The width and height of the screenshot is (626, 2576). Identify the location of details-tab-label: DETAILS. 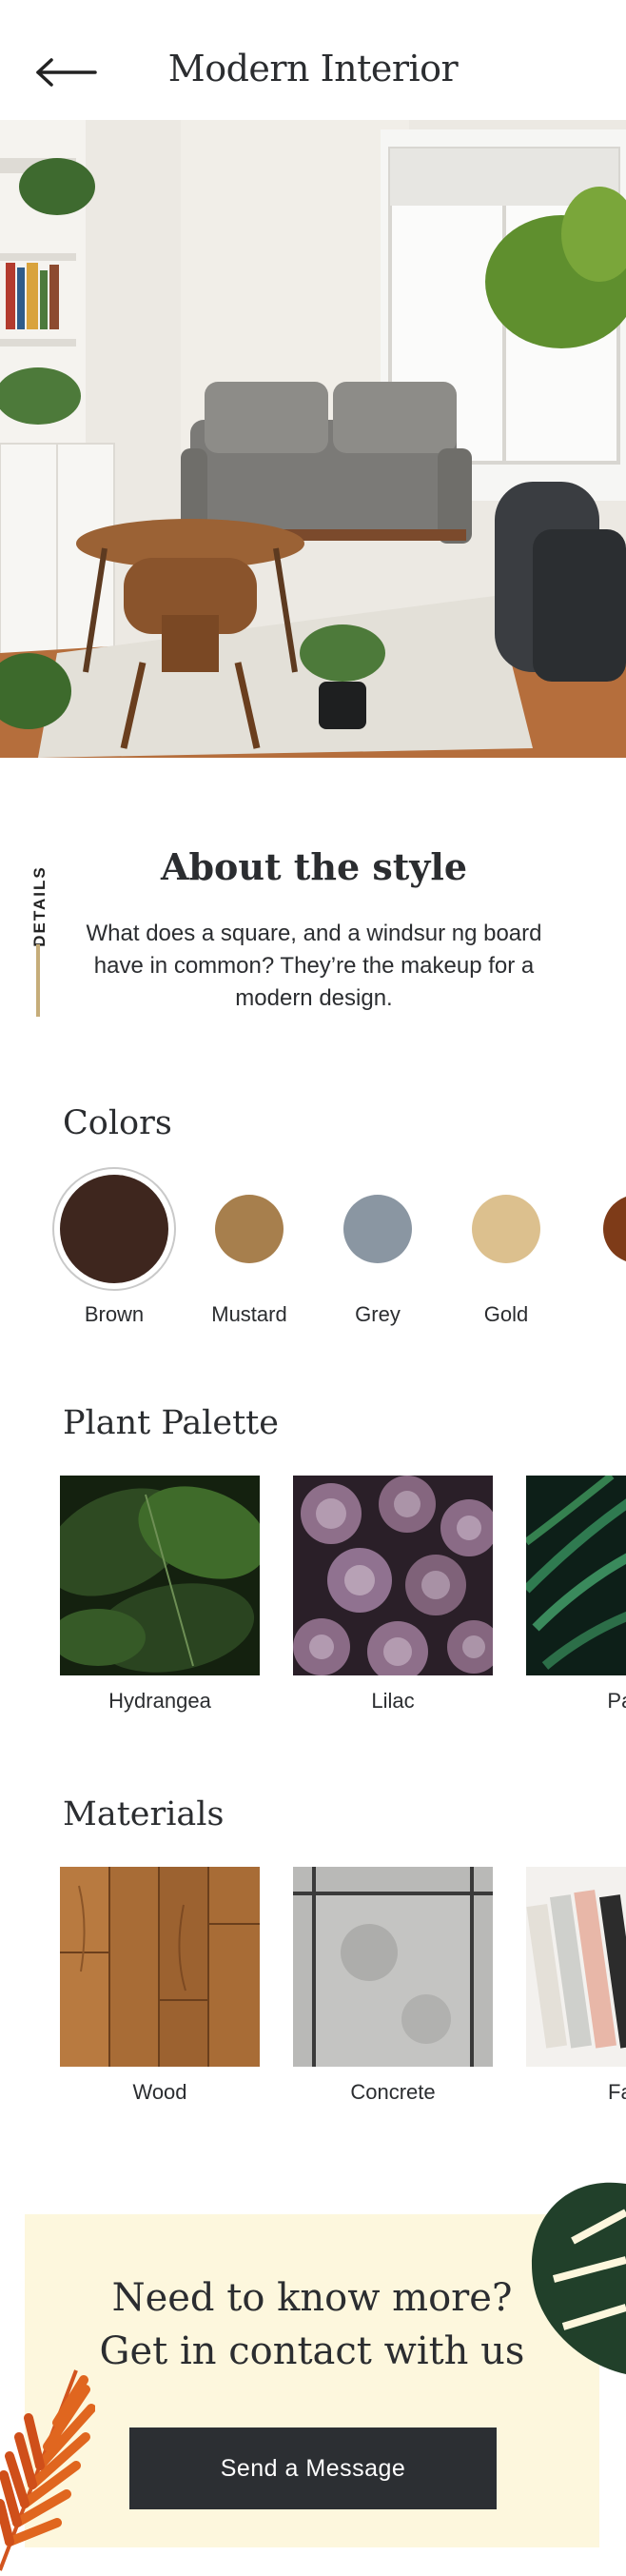
(39, 906).